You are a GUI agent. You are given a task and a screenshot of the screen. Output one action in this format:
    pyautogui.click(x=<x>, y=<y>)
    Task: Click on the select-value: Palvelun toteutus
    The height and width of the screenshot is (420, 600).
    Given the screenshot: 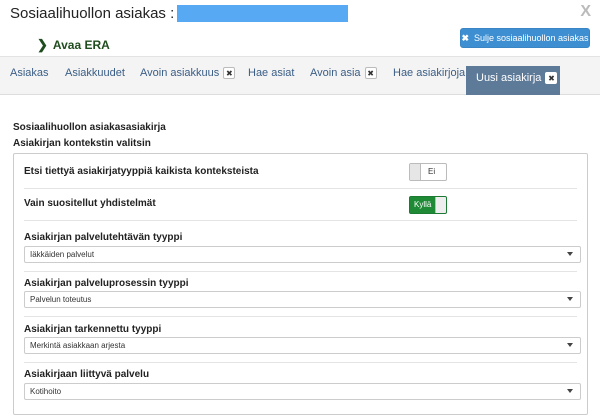 What is the action you would take?
    pyautogui.click(x=61, y=299)
    